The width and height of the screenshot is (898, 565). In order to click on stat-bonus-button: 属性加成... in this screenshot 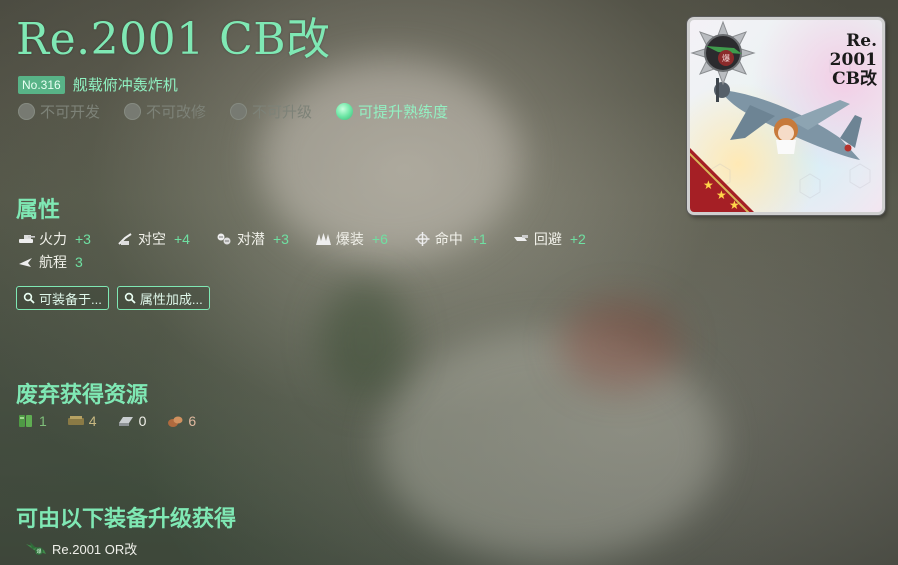, I will do `click(163, 298)`.